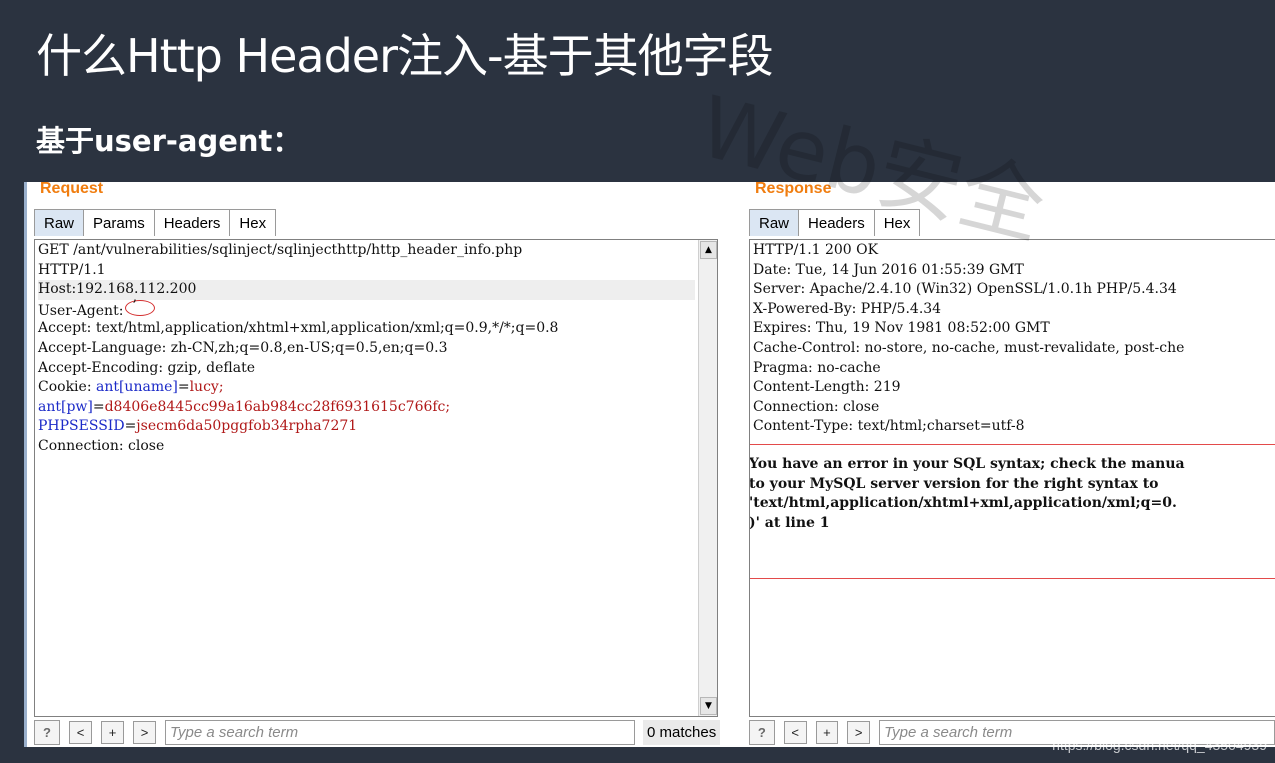  I want to click on injected-quote: ’, so click(134, 305).